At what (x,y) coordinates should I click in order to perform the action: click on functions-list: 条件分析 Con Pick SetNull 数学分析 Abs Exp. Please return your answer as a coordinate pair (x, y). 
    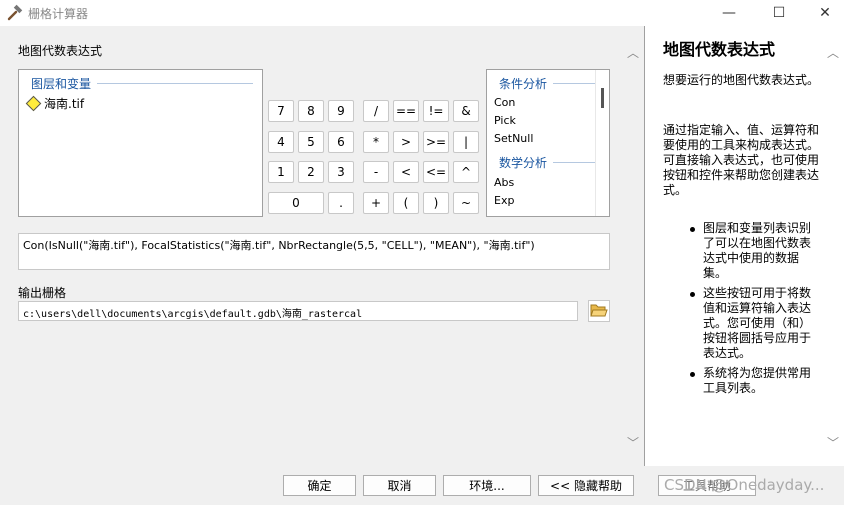
    Looking at the image, I should click on (548, 143).